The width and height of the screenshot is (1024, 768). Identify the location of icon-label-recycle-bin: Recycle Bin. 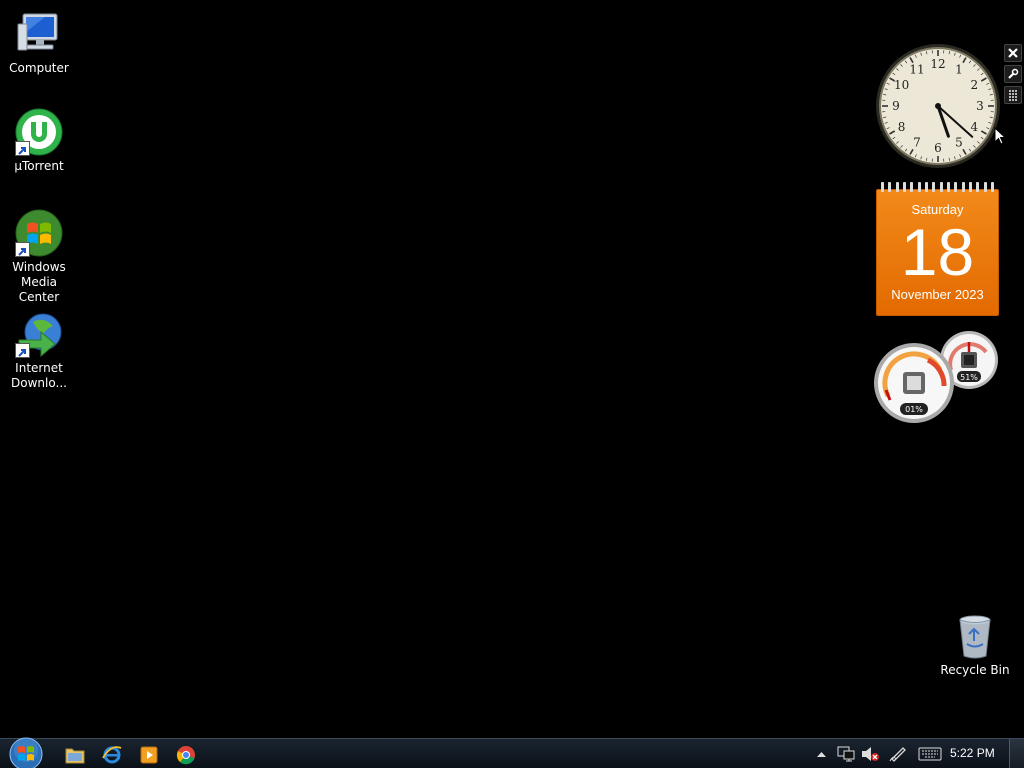
(975, 670).